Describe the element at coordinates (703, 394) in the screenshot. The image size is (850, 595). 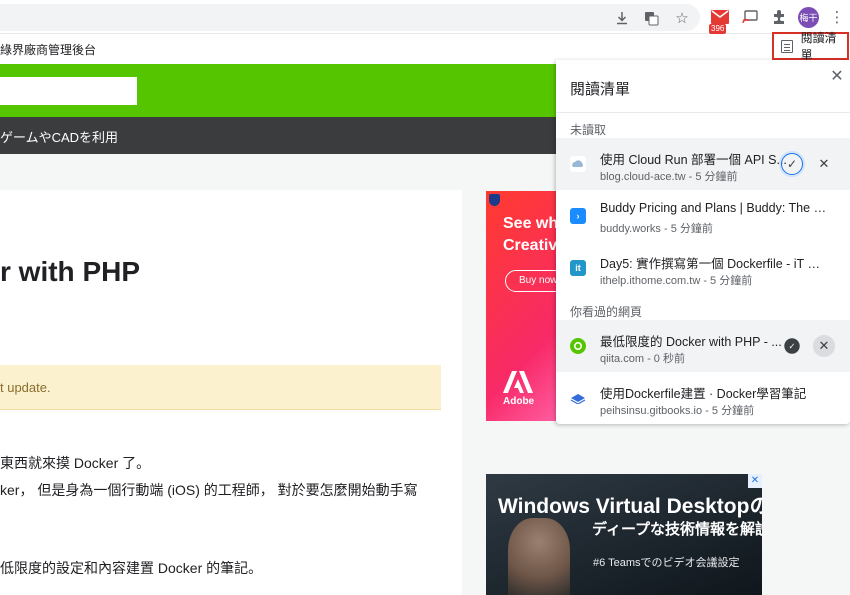
I see `item-title: 使用Dockerfile建置 · Docker學習筆記` at that location.